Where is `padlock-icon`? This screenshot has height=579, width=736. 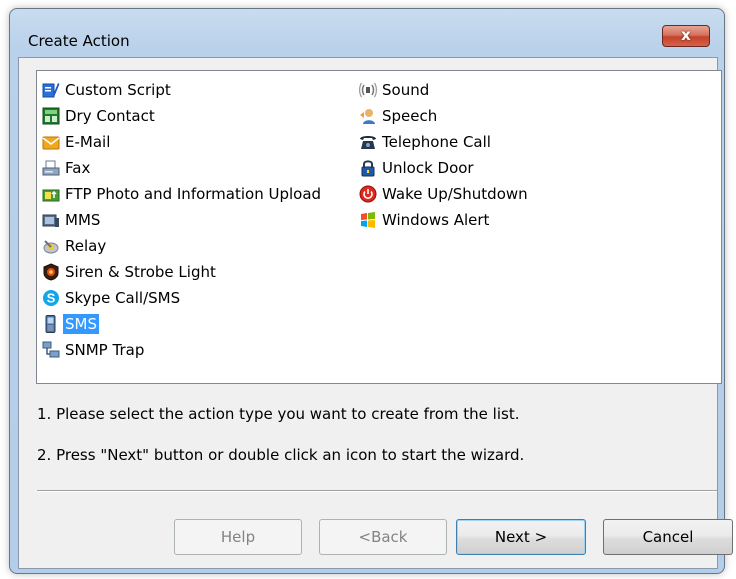
padlock-icon is located at coordinates (368, 168).